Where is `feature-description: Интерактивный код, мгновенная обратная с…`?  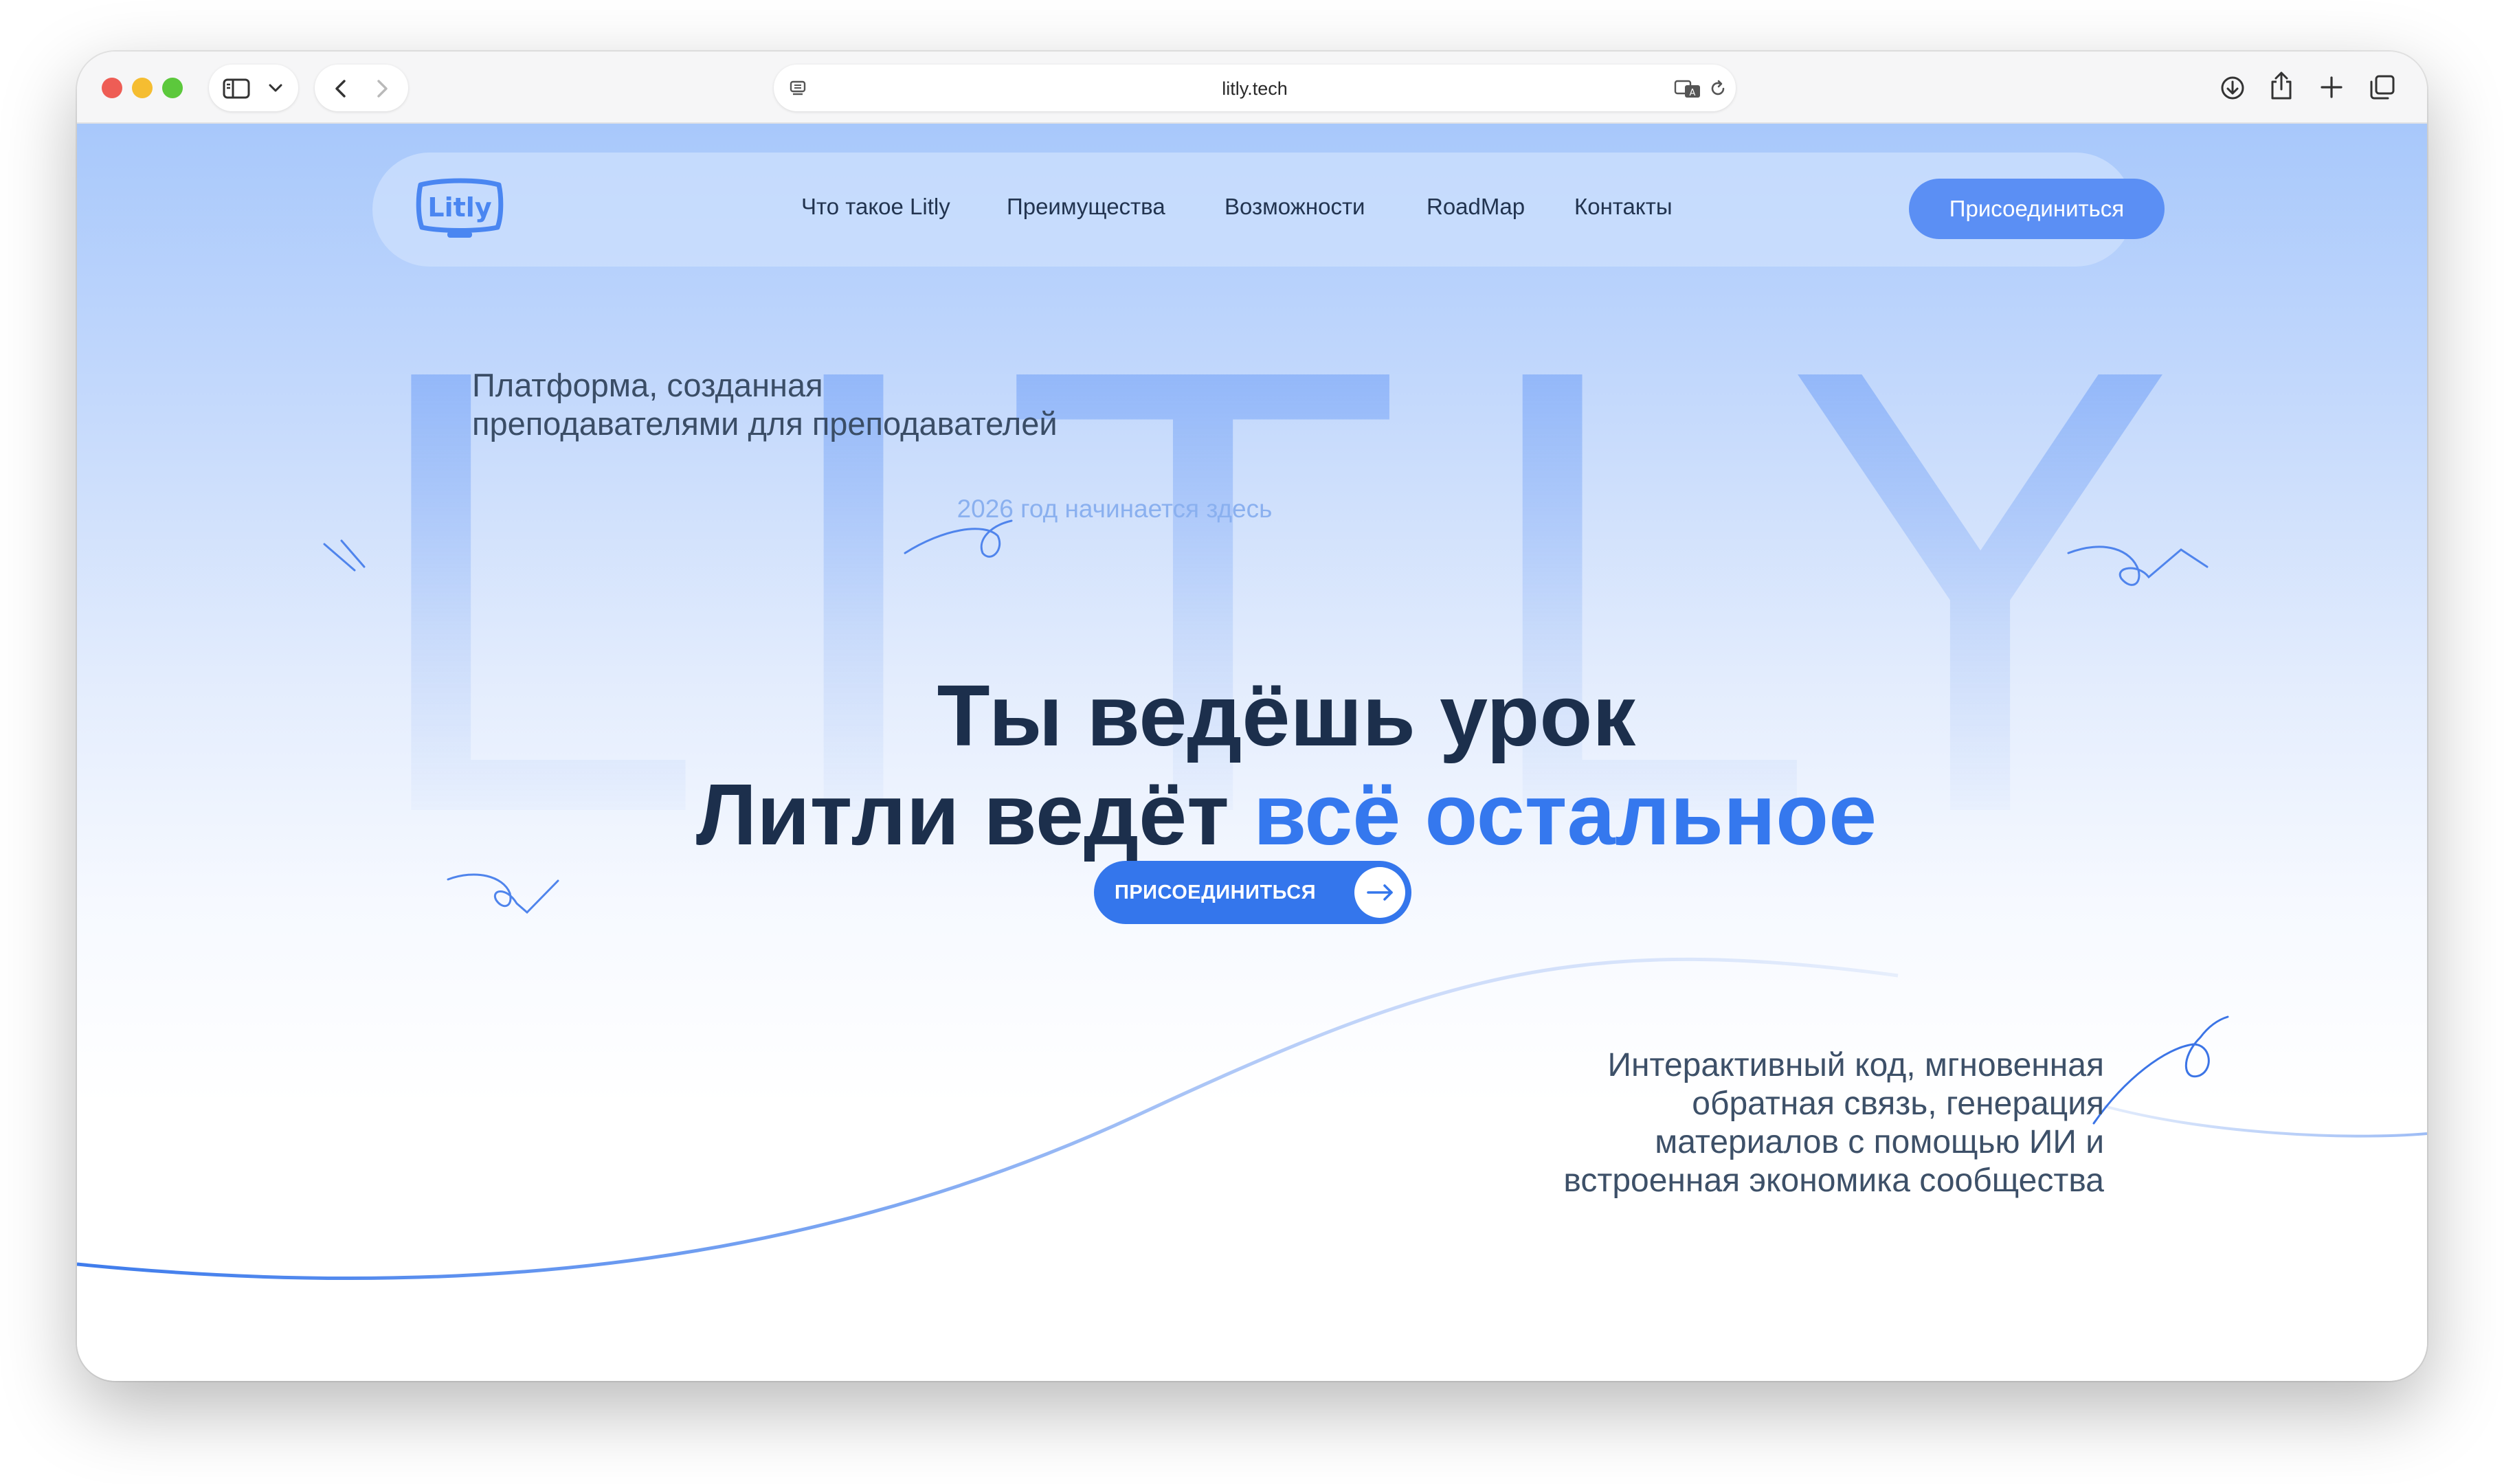 feature-description: Интерактивный код, мгновенная обратная с… is located at coordinates (1698, 1123).